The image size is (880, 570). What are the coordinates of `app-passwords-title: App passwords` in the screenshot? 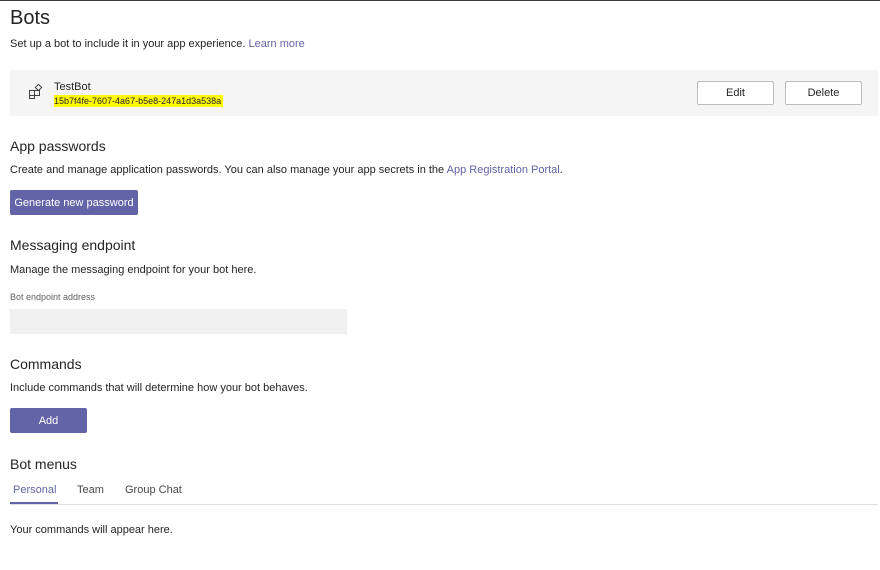 It's located at (58, 146).